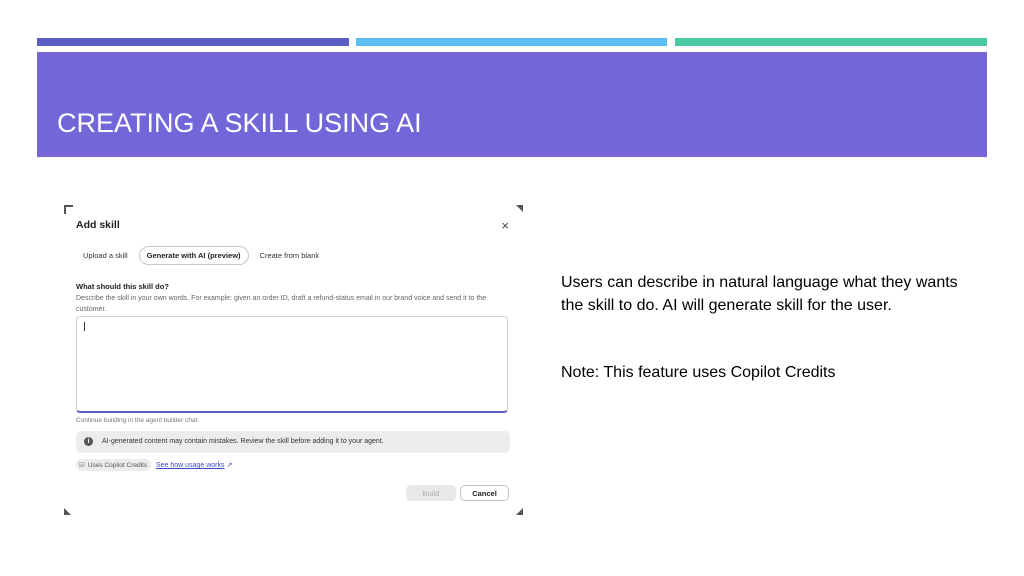 The width and height of the screenshot is (1024, 576). I want to click on usage-info-link: See how usage works ↗, so click(194, 465).